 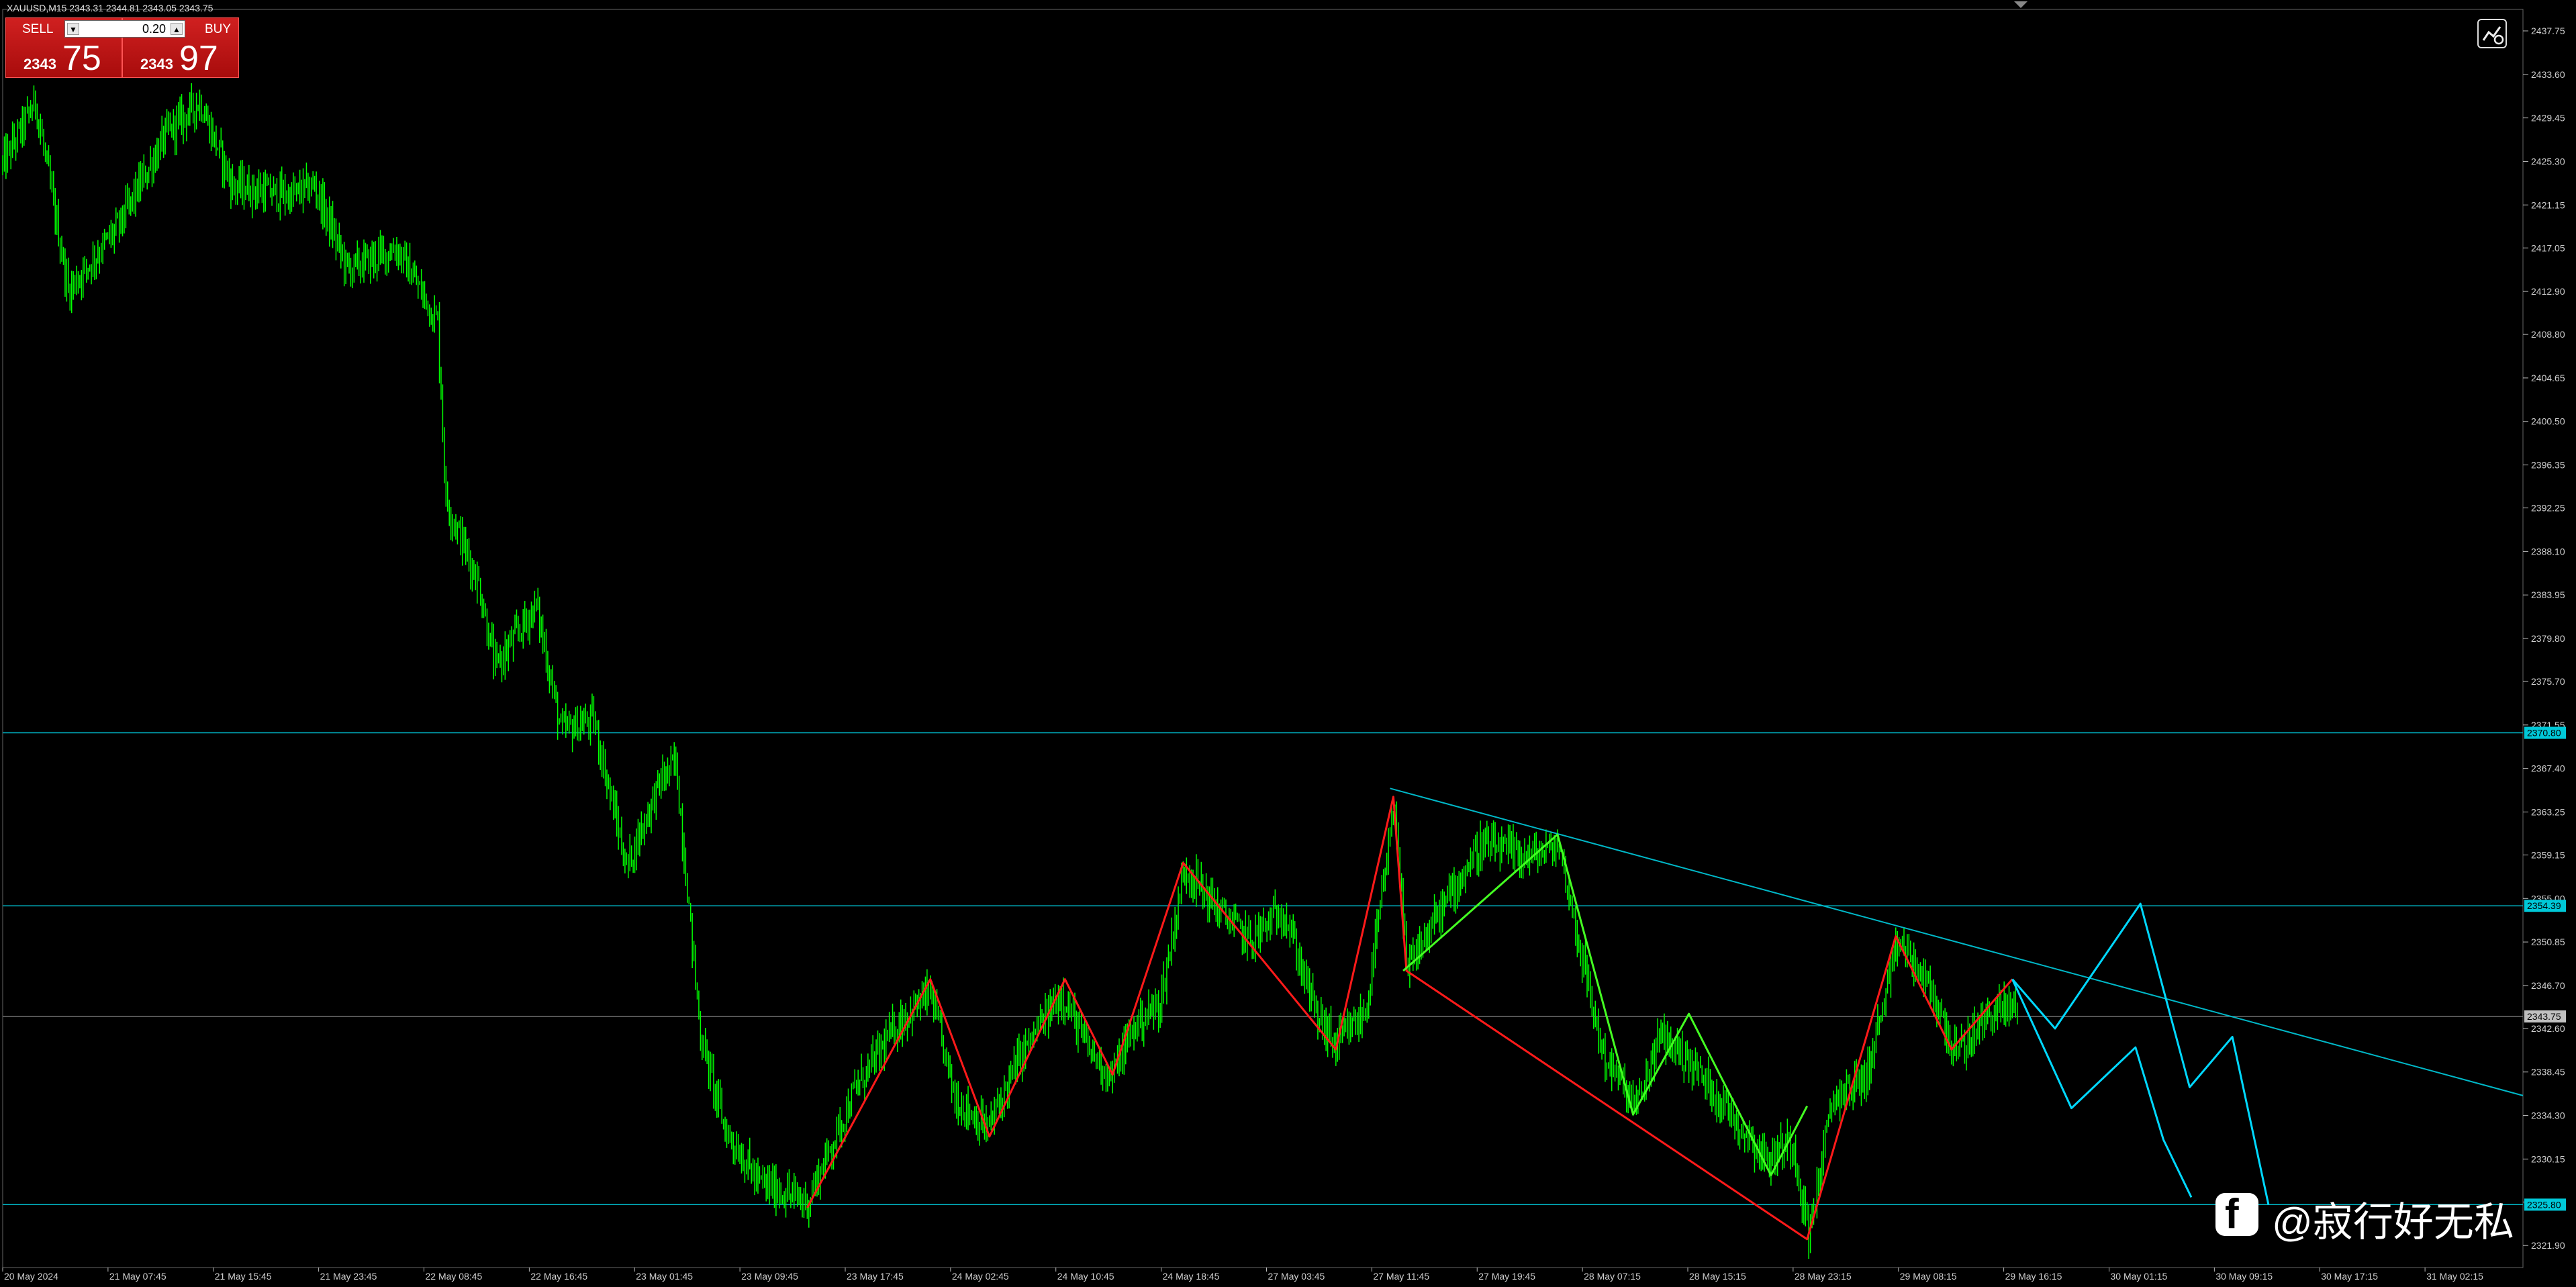 What do you see at coordinates (875, 1277) in the screenshot?
I see `time-tick-label: 23 May 17:45` at bounding box center [875, 1277].